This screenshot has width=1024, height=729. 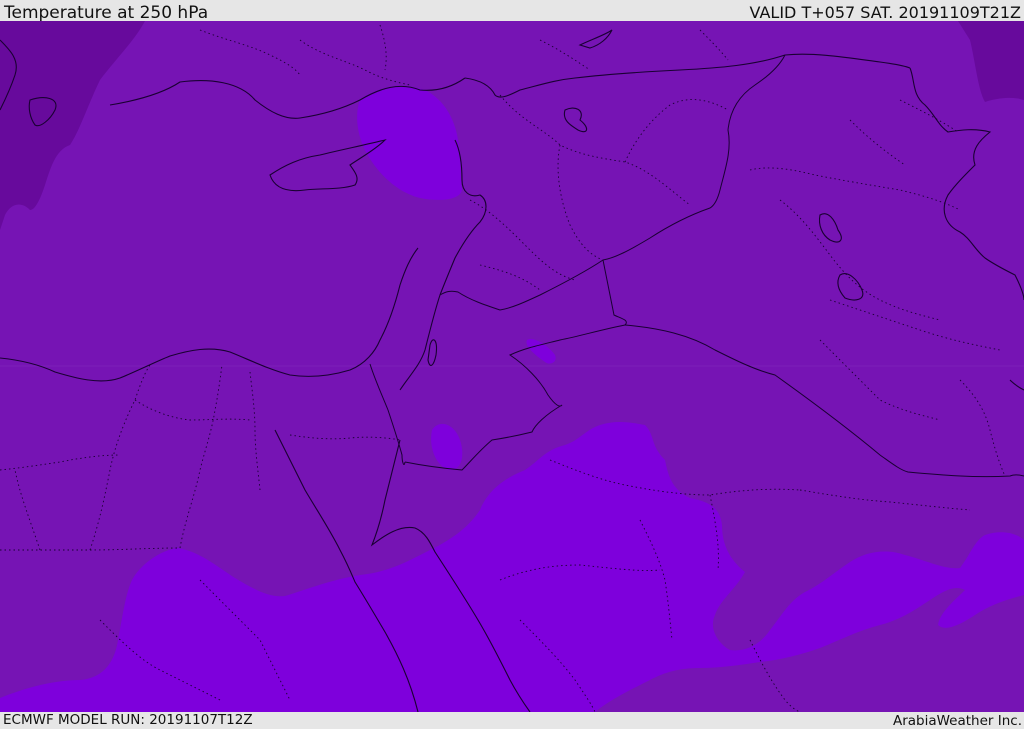 I want to click on credit-label: ArabiaWeather Inc., so click(x=957, y=721).